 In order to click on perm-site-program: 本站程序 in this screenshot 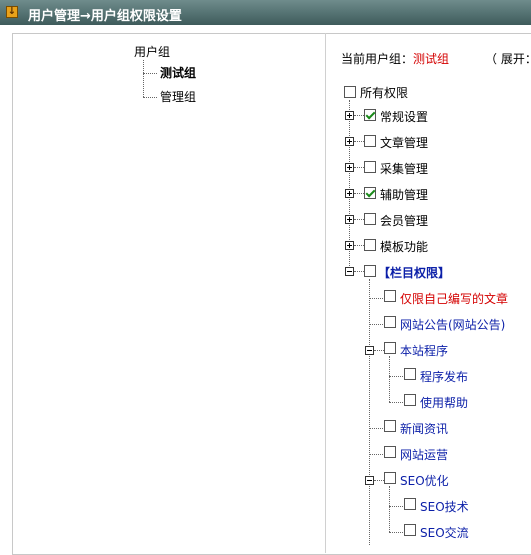, I will do `click(424, 351)`.